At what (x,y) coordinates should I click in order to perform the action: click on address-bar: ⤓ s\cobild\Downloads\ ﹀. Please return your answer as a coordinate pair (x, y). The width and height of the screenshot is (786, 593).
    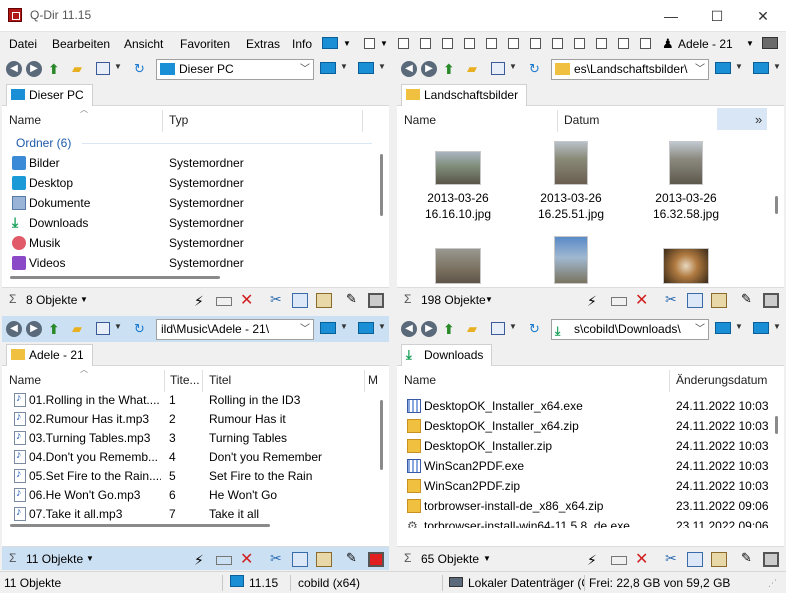
    Looking at the image, I should click on (630, 329).